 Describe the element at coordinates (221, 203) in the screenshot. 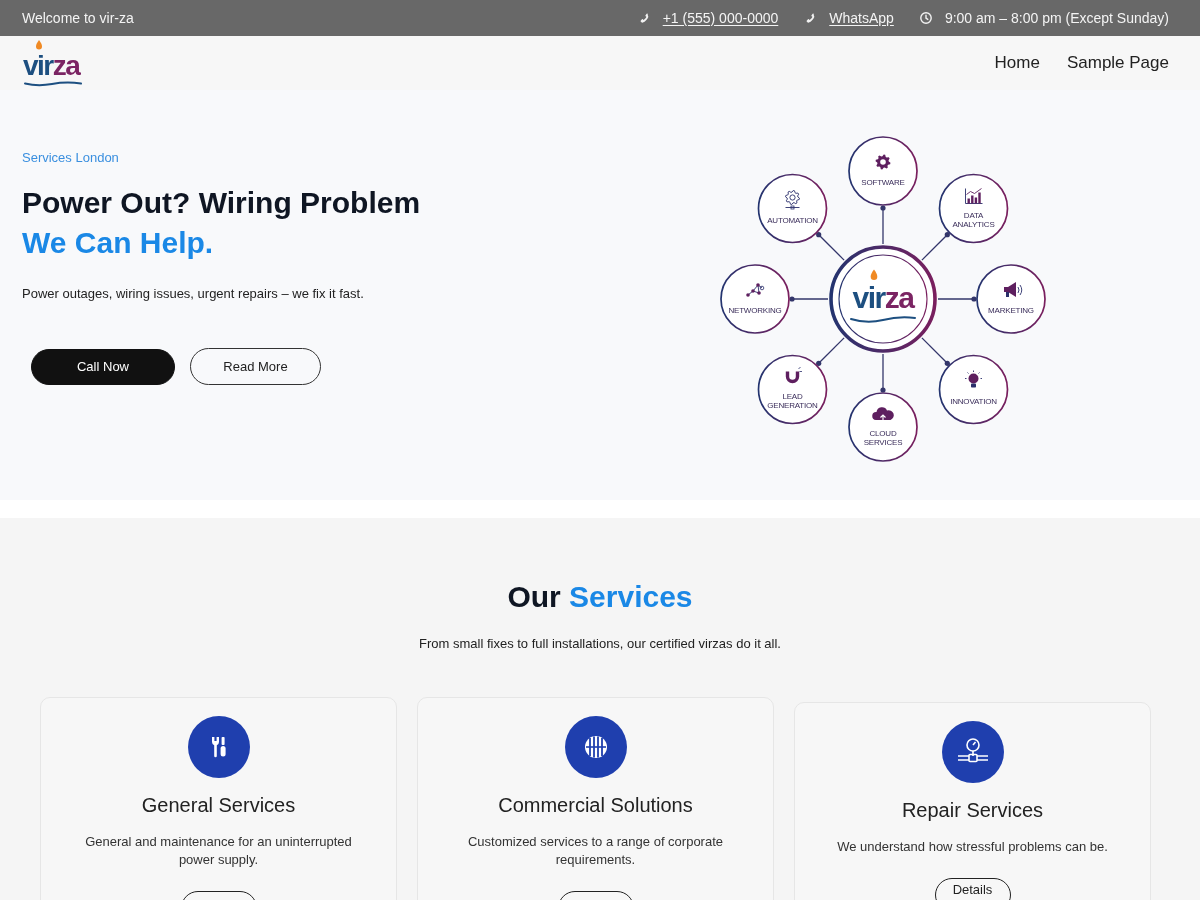

I see `hero-heading: Power Out? Wiring Problem` at that location.